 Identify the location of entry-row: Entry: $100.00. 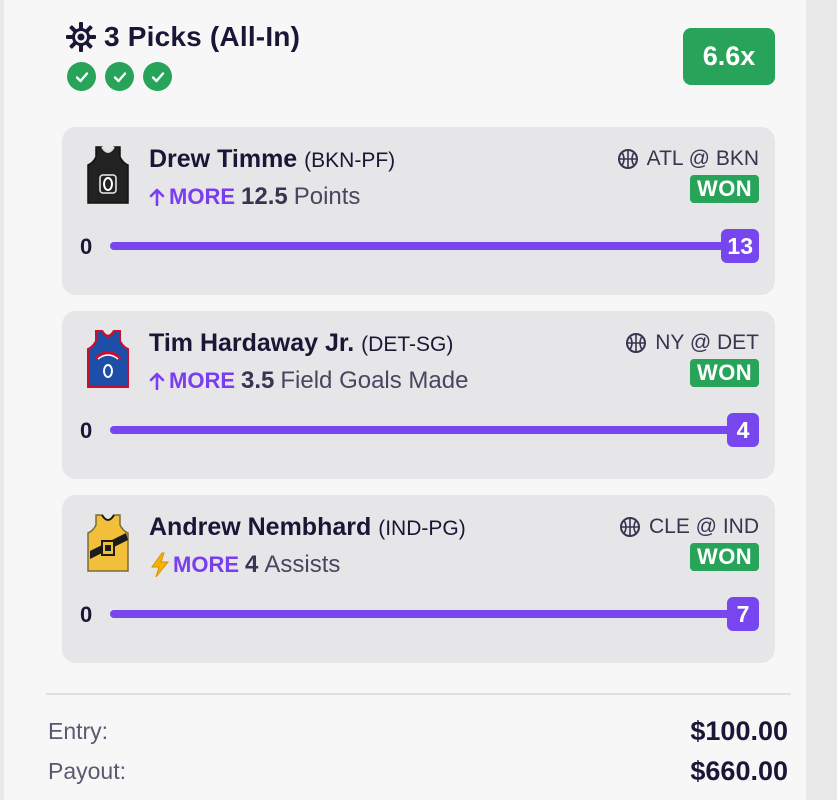
(418, 731).